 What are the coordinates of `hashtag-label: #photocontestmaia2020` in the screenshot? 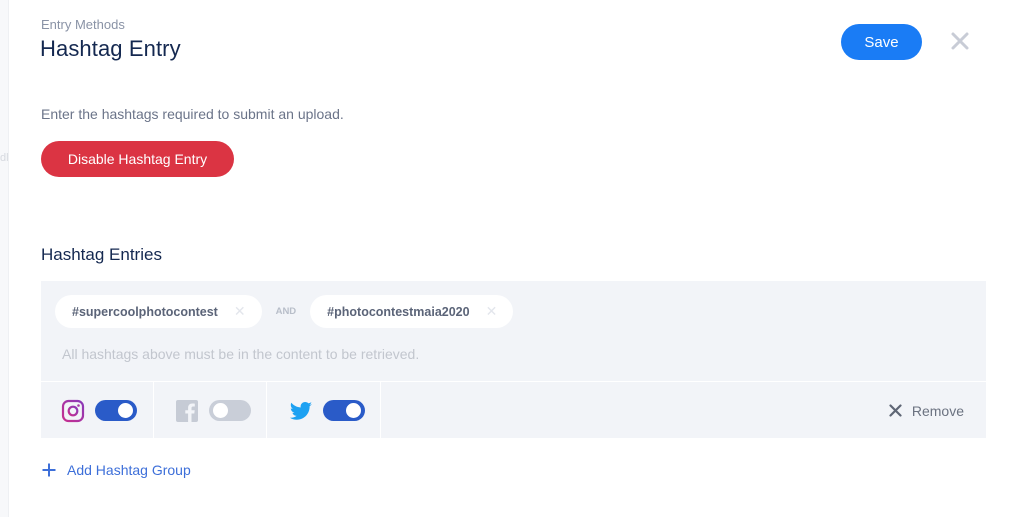 It's located at (398, 311).